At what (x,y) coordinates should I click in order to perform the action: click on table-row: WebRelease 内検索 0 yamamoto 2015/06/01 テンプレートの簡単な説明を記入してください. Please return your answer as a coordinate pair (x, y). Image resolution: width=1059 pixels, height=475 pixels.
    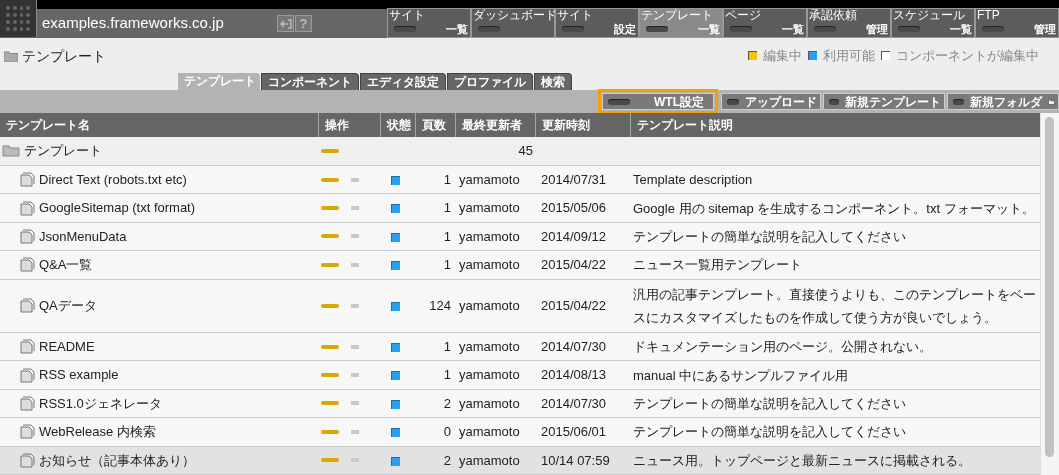
    Looking at the image, I should click on (520, 432).